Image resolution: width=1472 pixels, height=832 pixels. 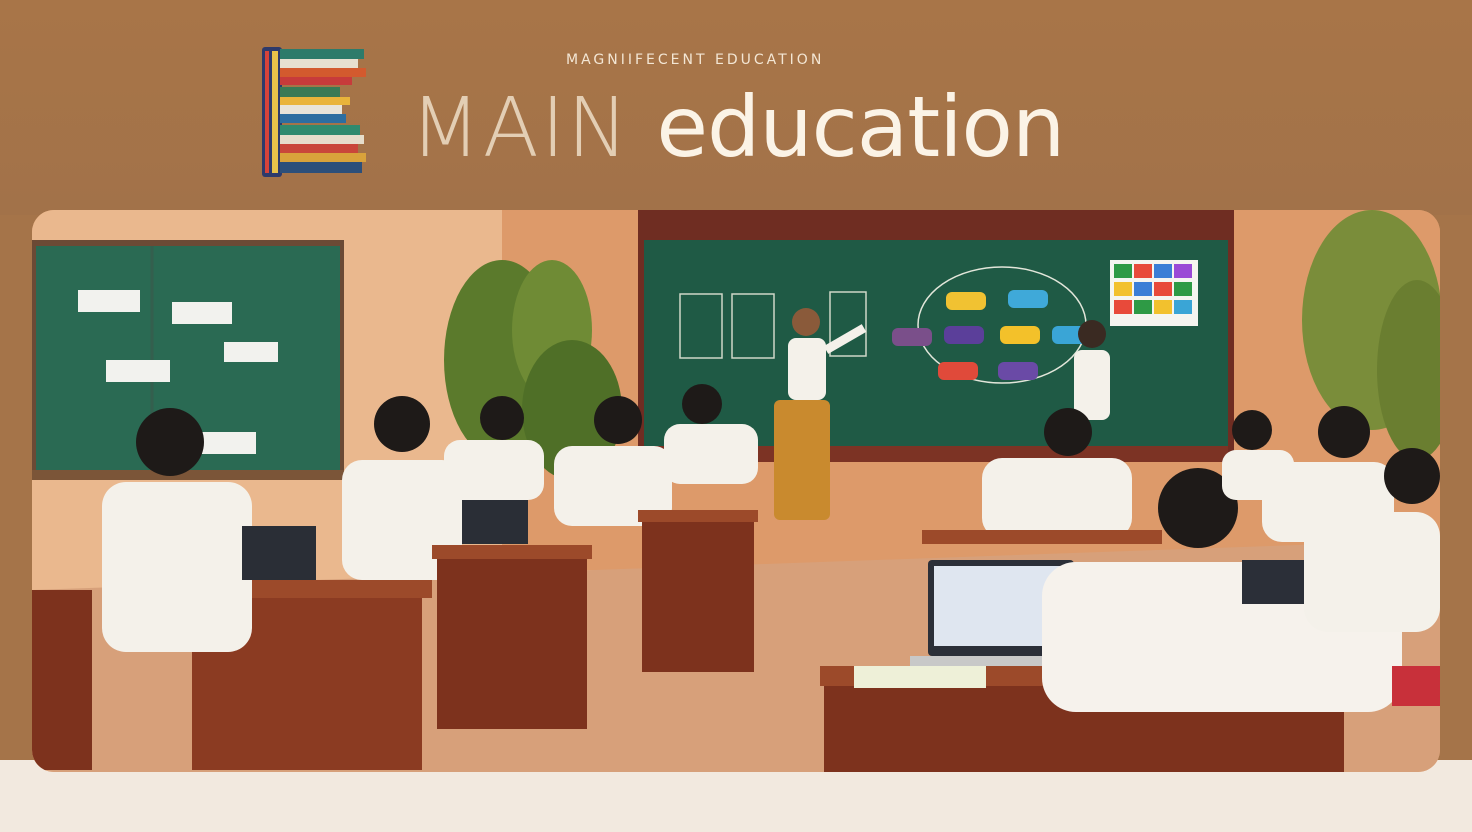 I want to click on stacked-books-logo-icon, so click(x=315, y=112).